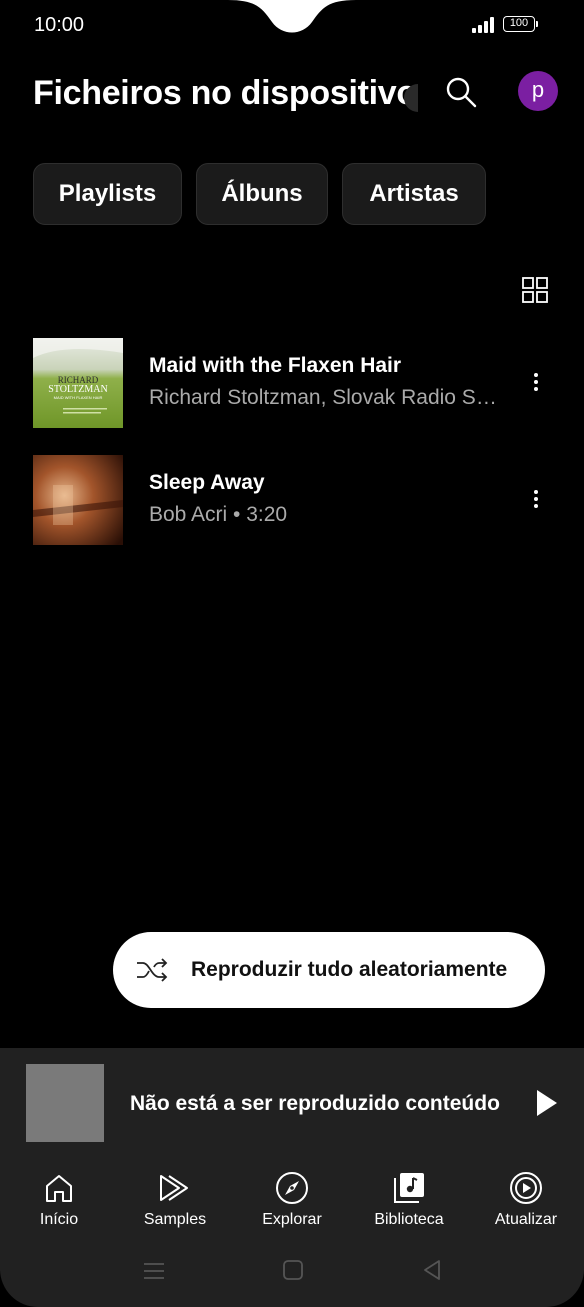 This screenshot has height=1307, width=584. Describe the element at coordinates (65, 1103) in the screenshot. I see `mini-player-art` at that location.